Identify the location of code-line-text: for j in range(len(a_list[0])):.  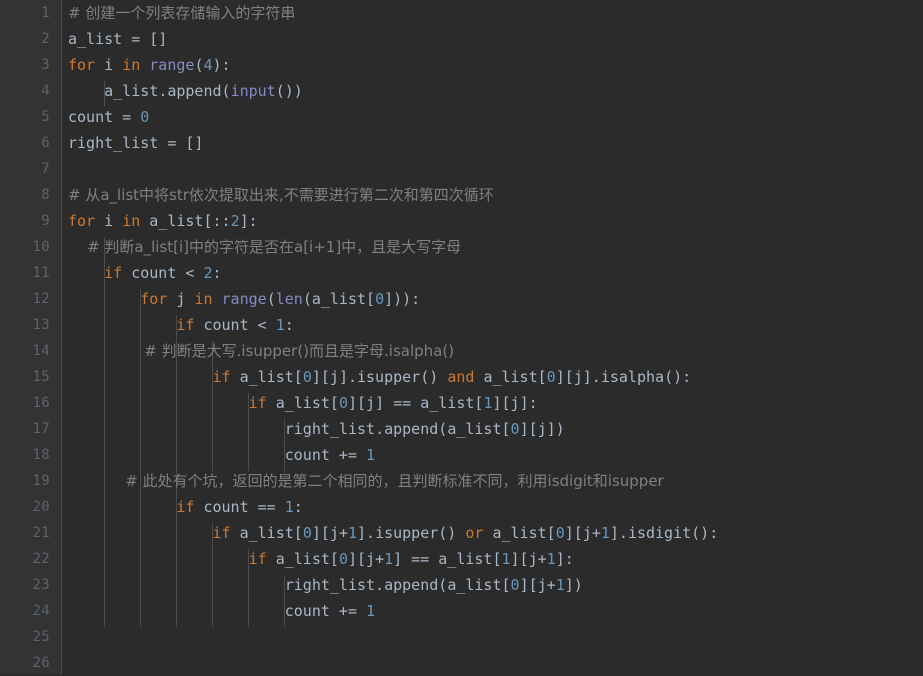
(280, 299).